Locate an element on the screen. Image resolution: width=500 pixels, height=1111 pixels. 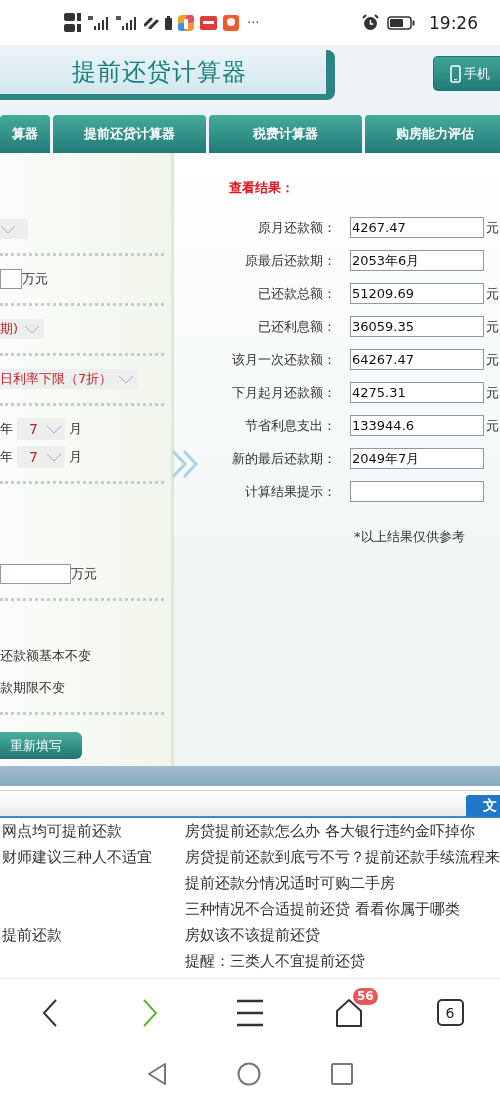
results-heading: 查看结果： is located at coordinates (261, 188).